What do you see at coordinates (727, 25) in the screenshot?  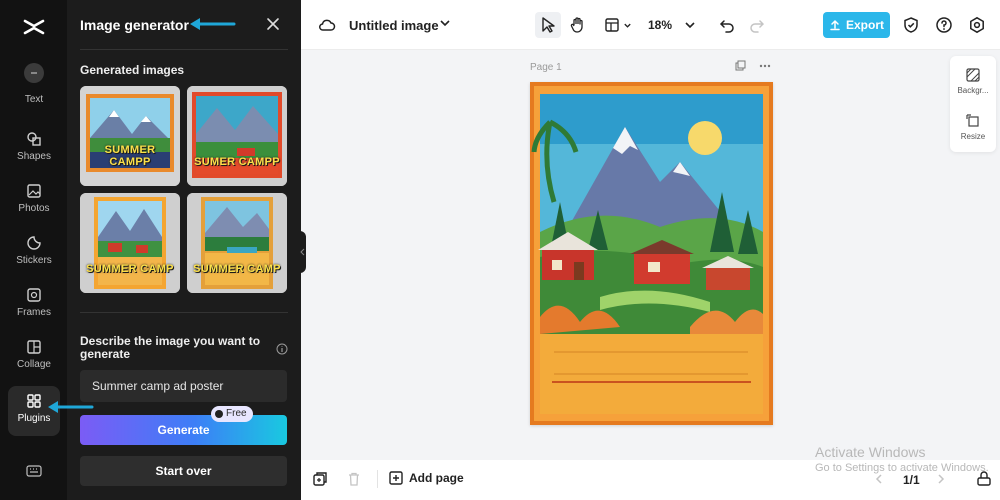 I see `undo-icon` at bounding box center [727, 25].